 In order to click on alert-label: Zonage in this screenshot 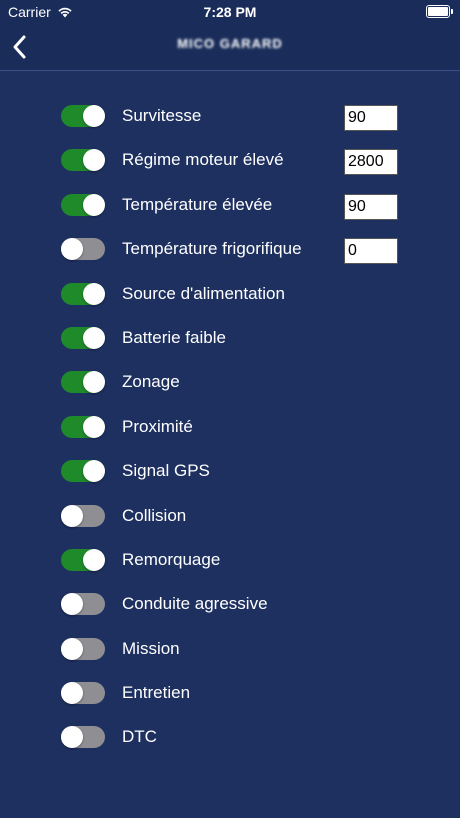, I will do `click(151, 382)`.